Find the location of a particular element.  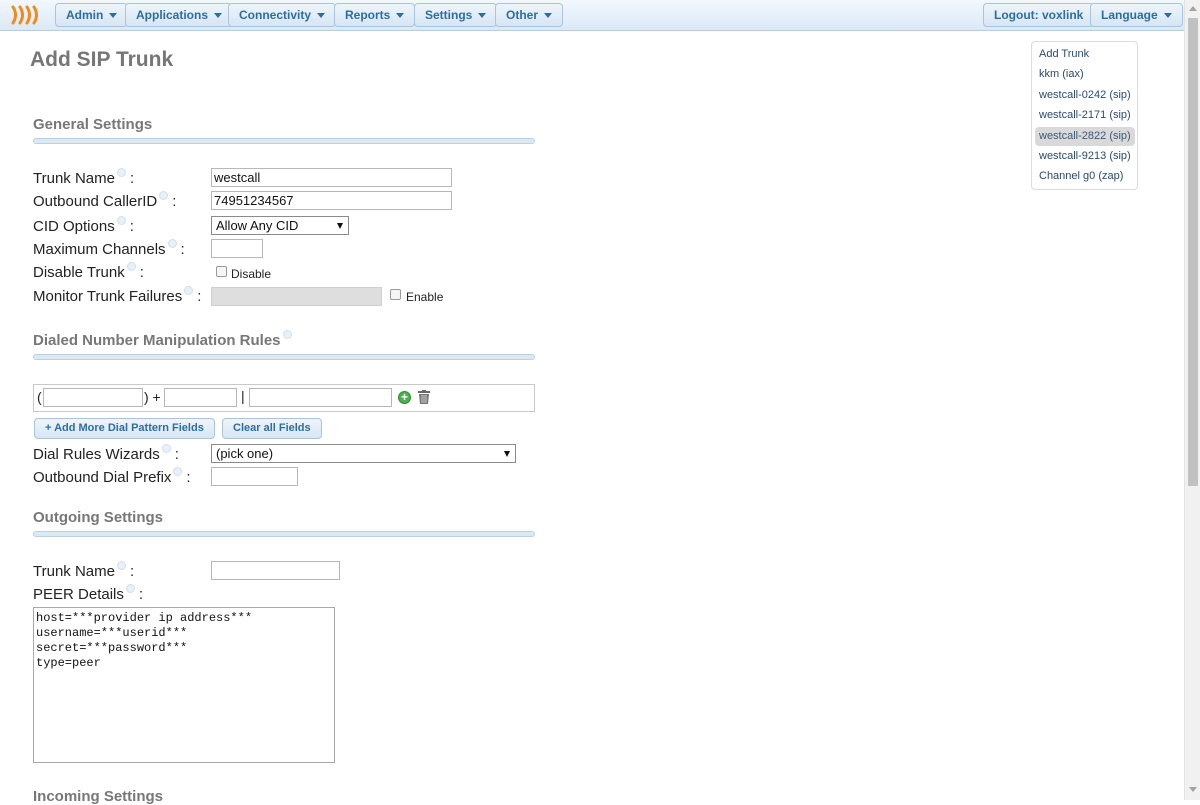

logout-button: Logout: voxlink is located at coordinates (1039, 15).